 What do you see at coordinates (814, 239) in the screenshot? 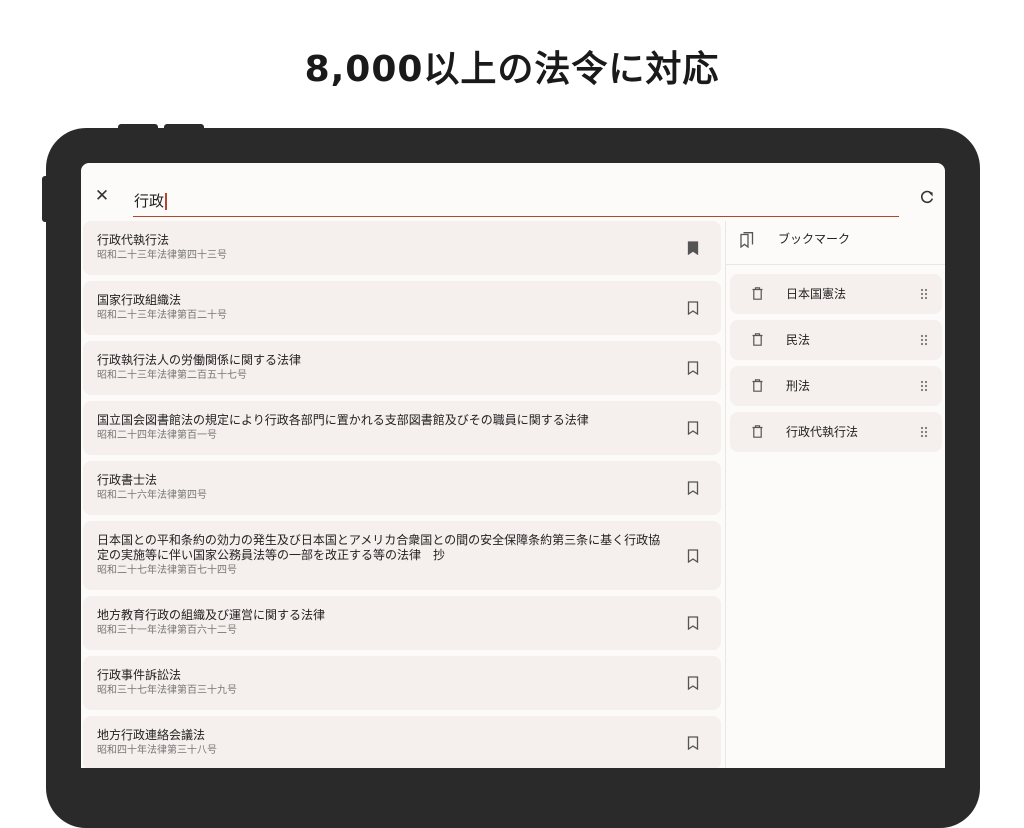
I see `bookmark-panel-title: ブックマーク` at bounding box center [814, 239].